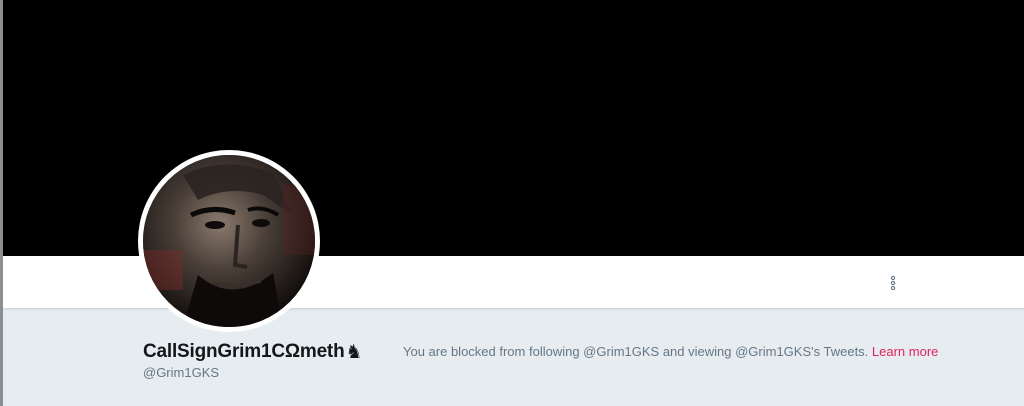  I want to click on vertical-ellipsis-icon, so click(893, 283).